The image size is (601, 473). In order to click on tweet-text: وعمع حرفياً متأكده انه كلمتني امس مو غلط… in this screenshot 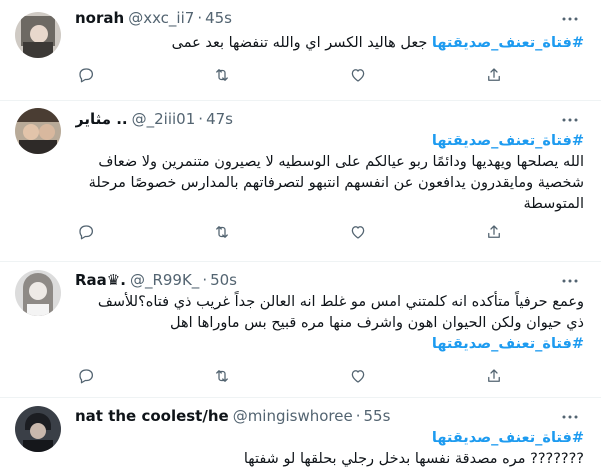, I will do `click(329, 323)`.